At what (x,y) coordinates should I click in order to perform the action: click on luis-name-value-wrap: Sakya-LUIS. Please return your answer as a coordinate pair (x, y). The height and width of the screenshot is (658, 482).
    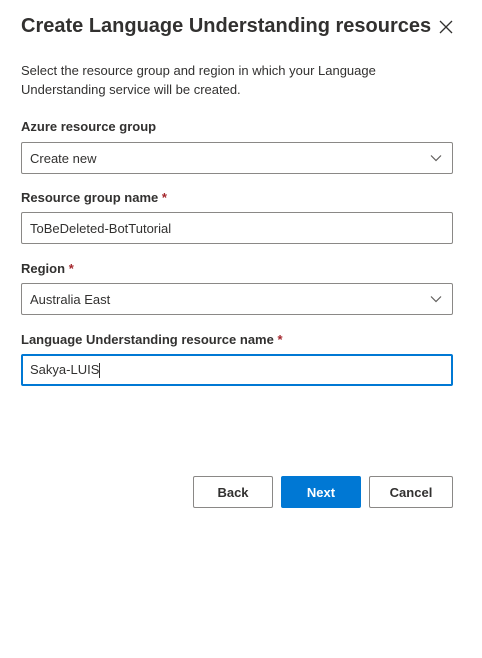
    Looking at the image, I should click on (240, 370).